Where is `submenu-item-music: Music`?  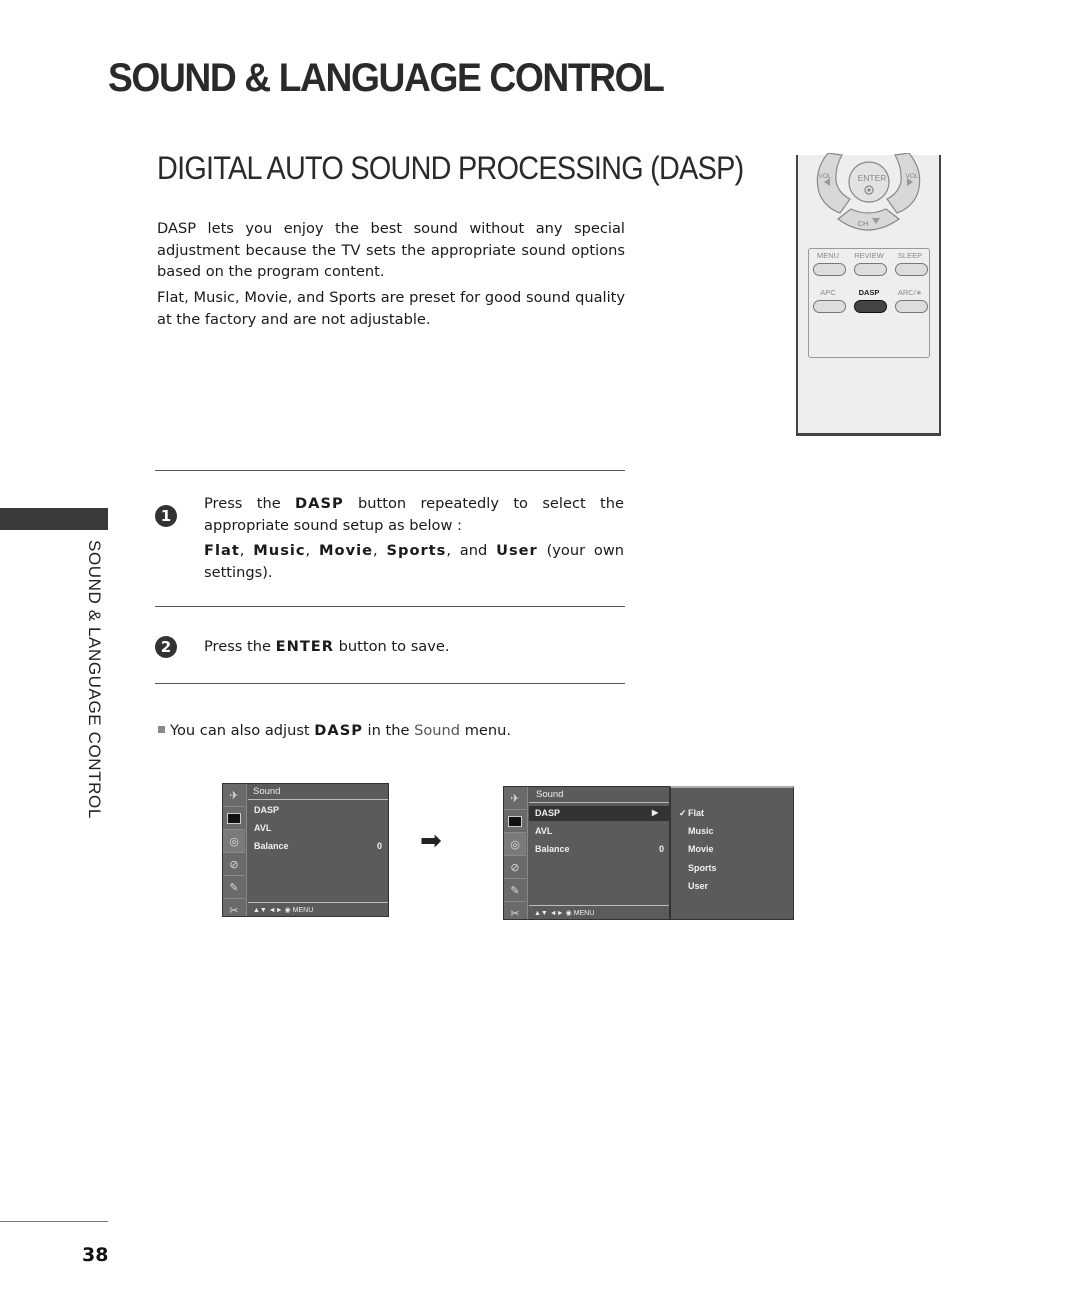 submenu-item-music: Music is located at coordinates (701, 831).